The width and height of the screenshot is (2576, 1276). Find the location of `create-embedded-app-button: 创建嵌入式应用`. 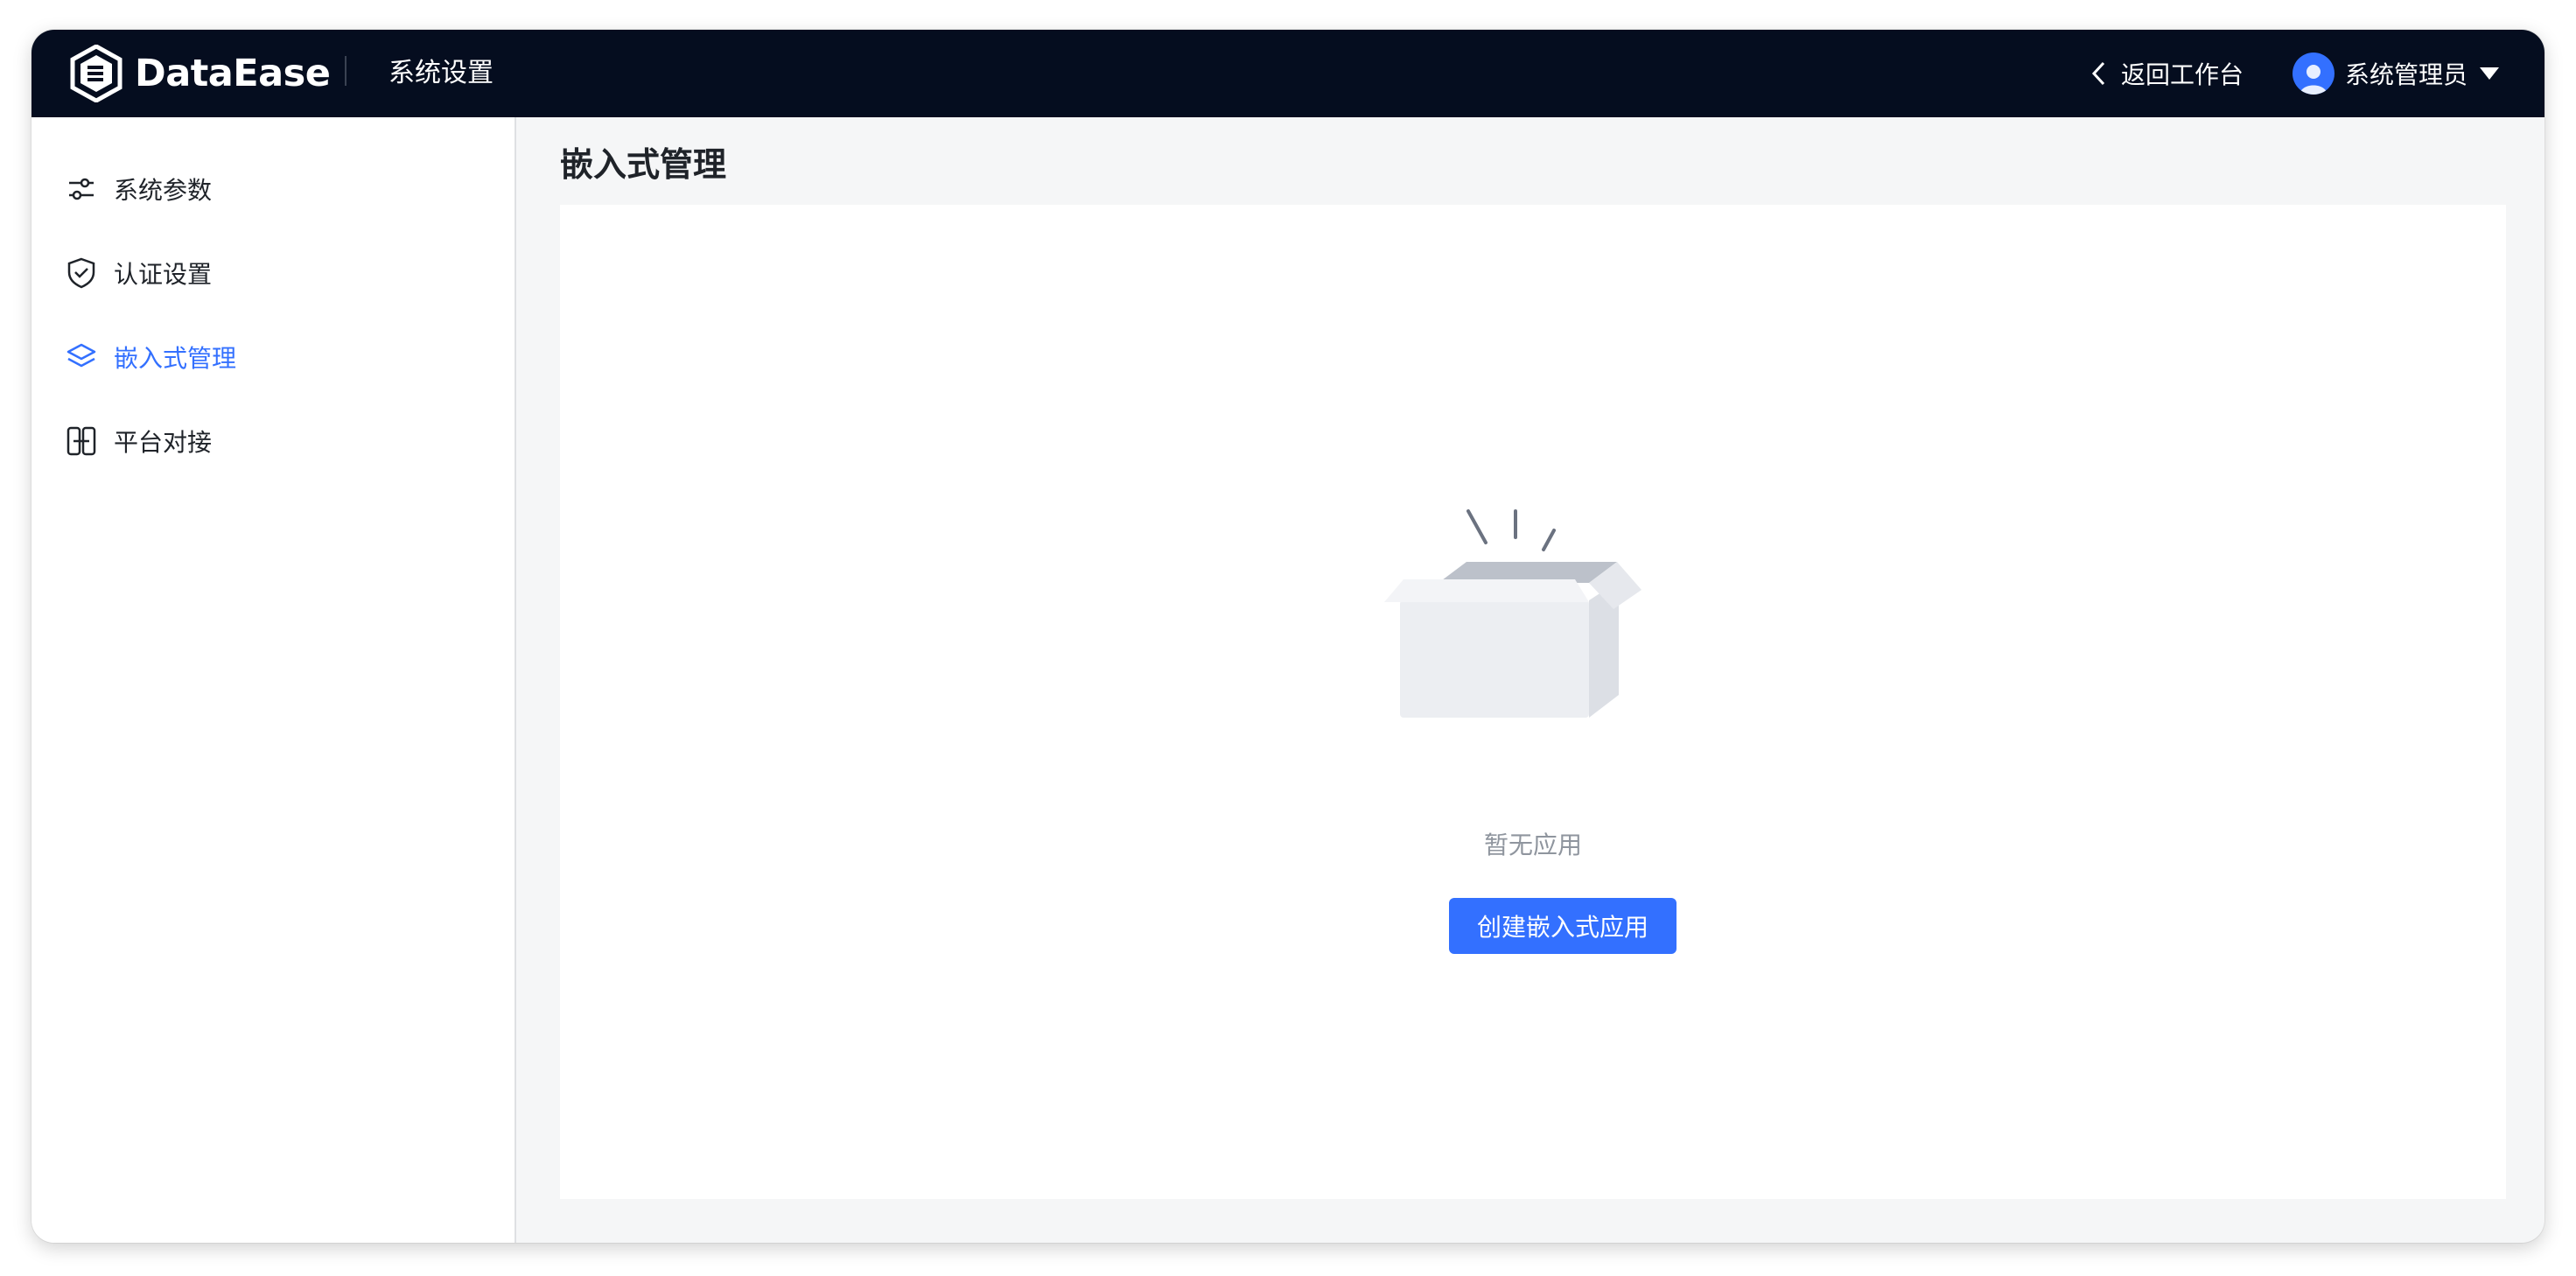

create-embedded-app-button: 创建嵌入式应用 is located at coordinates (1562, 926).